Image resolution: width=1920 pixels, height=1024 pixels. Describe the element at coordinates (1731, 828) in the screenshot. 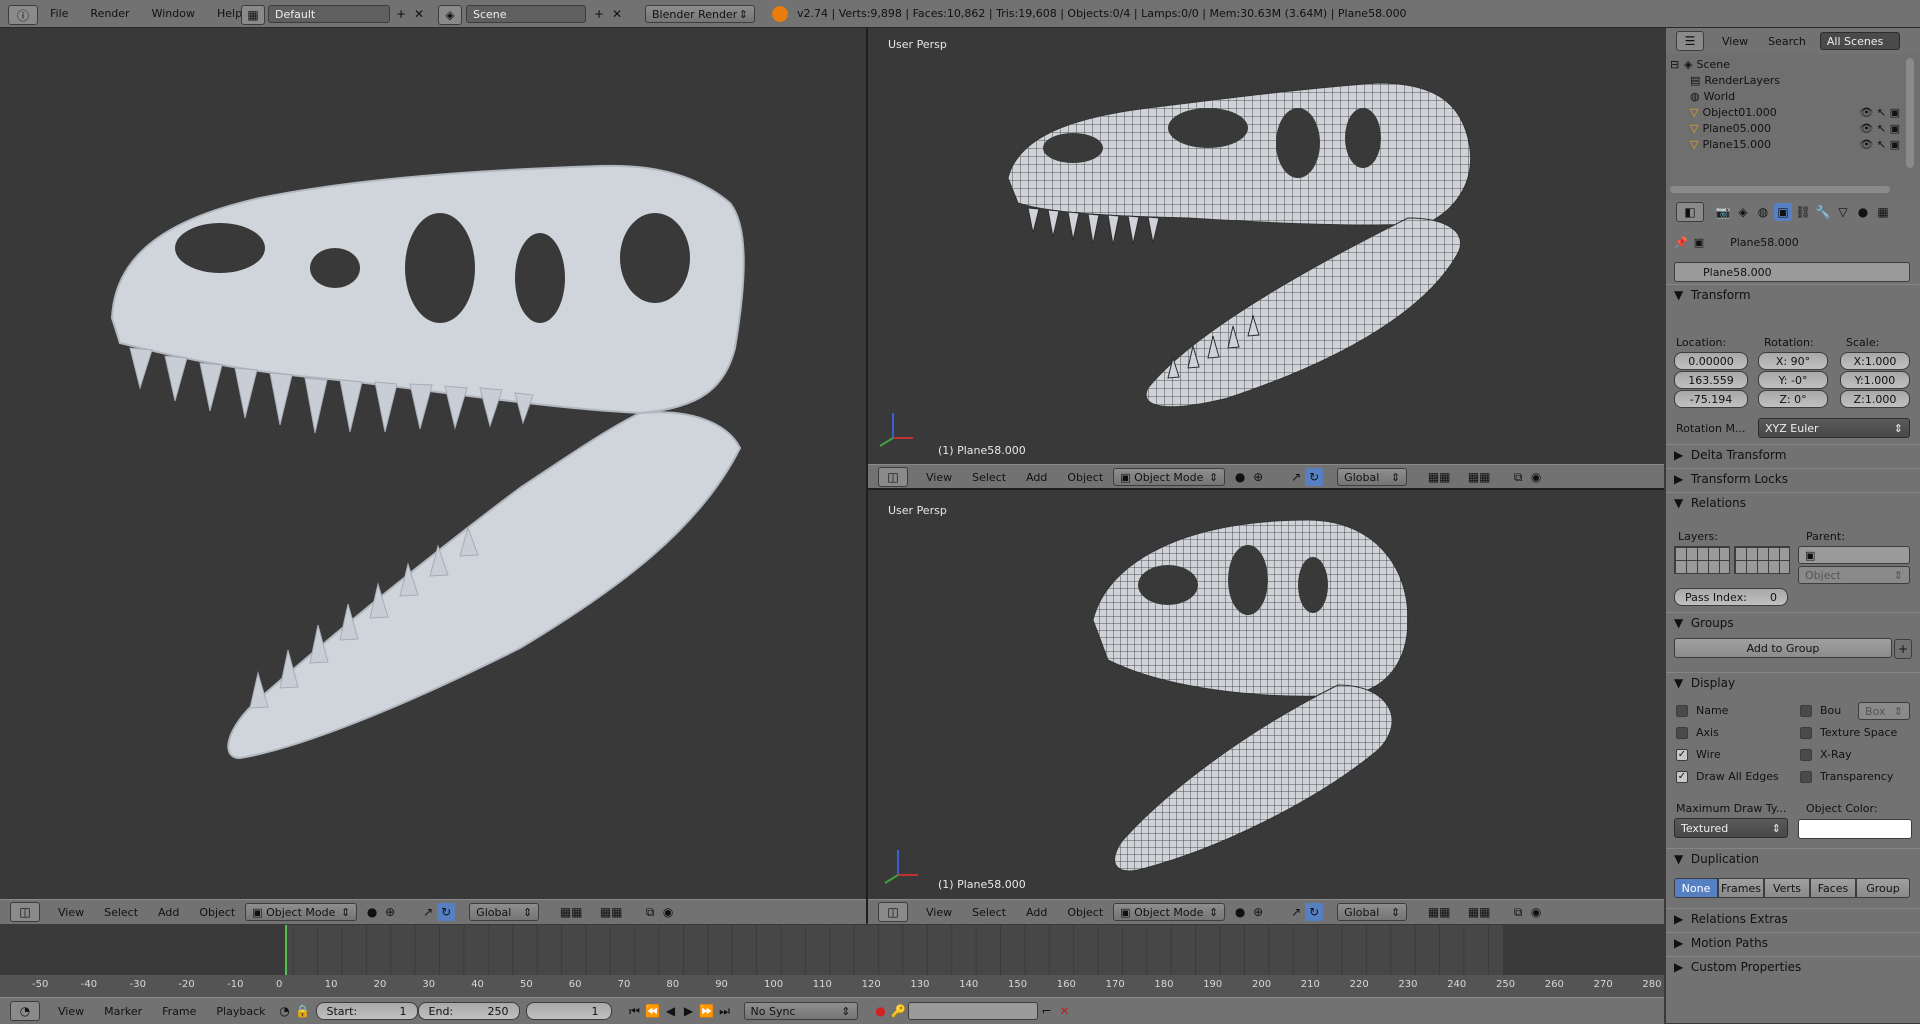

I see `max-draw-type-select: Textured ⇕` at that location.